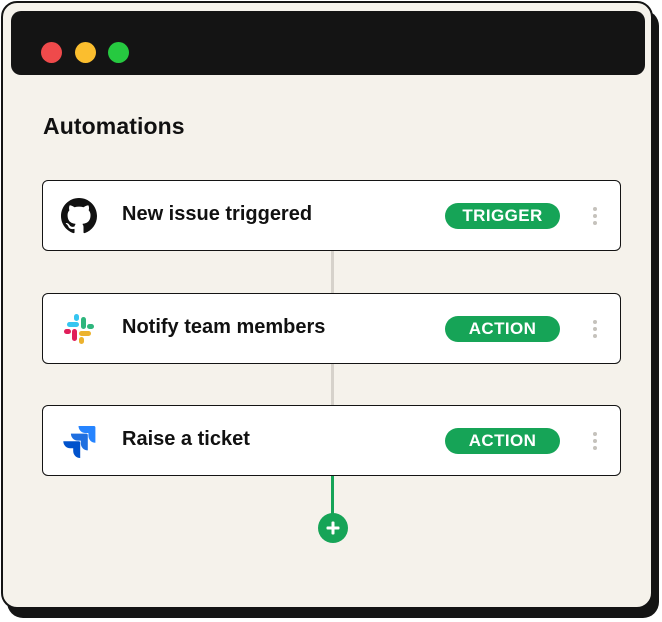 The width and height of the screenshot is (662, 622). Describe the element at coordinates (224, 327) in the screenshot. I see `step-label: Notify team members` at that location.